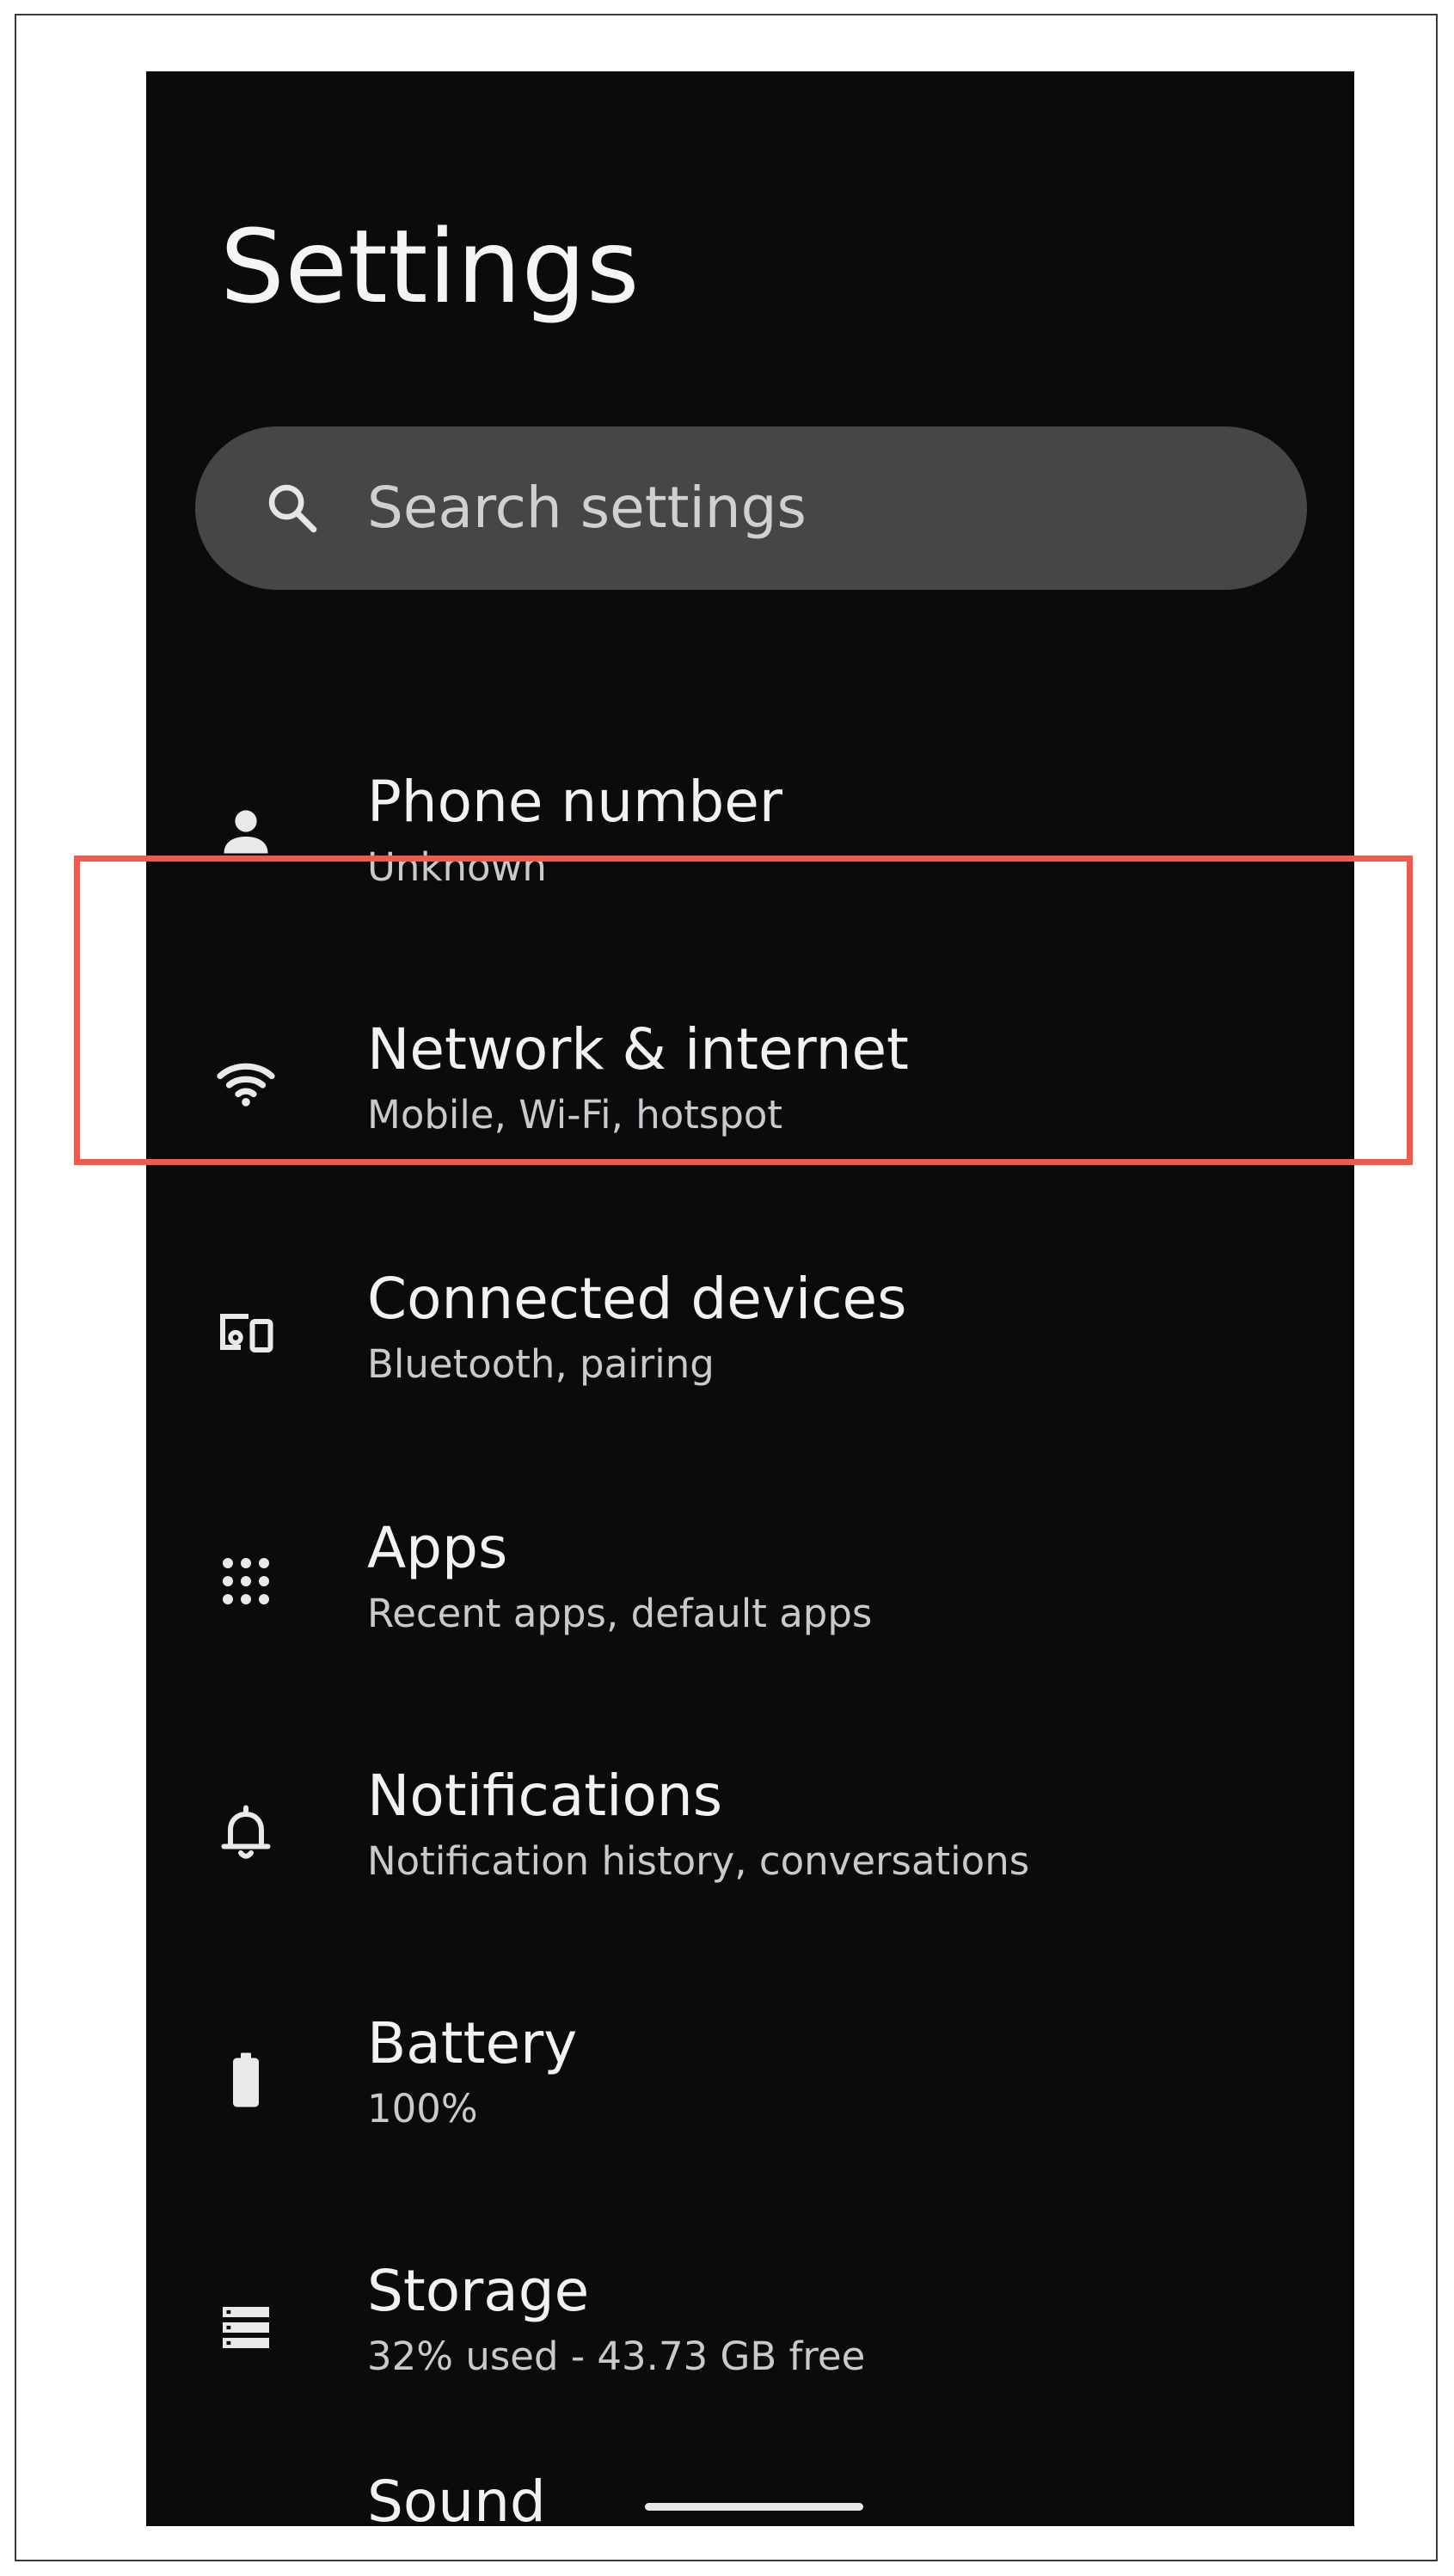 The image size is (1454, 2576). What do you see at coordinates (750, 1537) in the screenshot?
I see `setting-item-apps: Apps Recent apps, default apps` at bounding box center [750, 1537].